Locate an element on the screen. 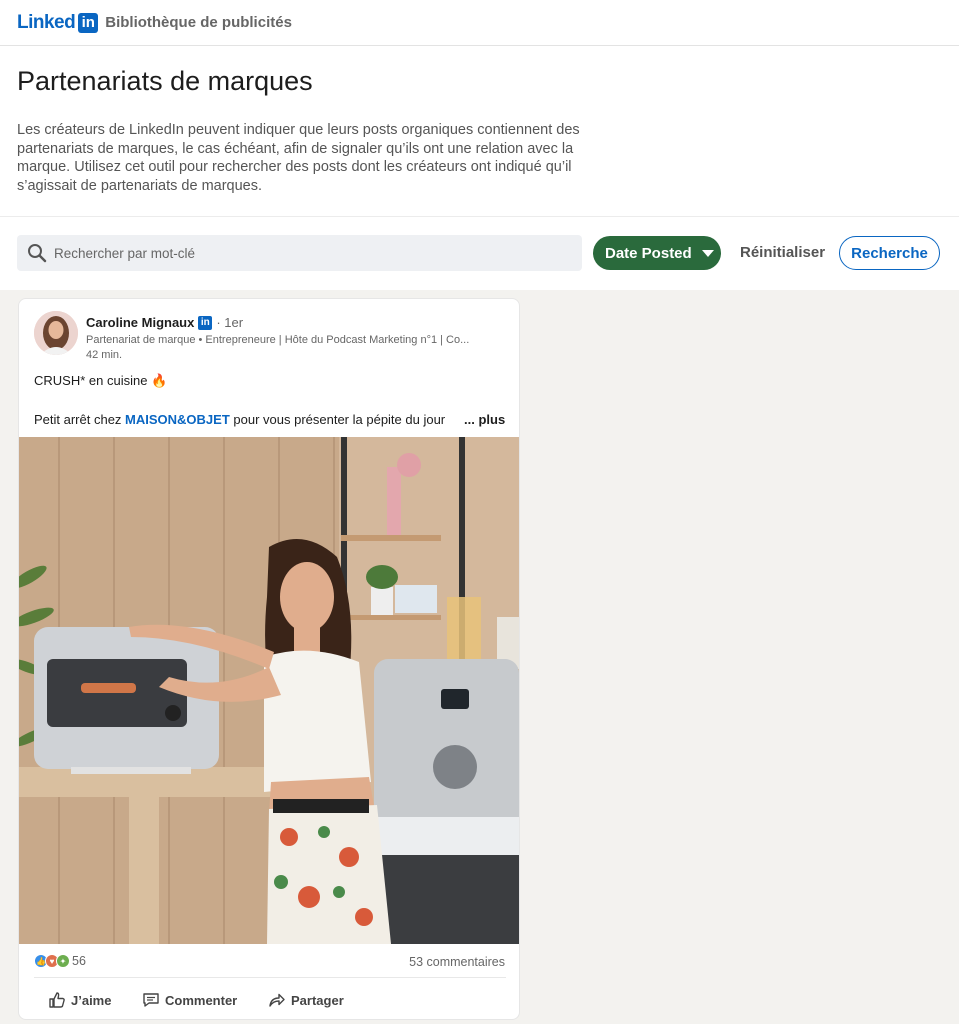  comment-icon is located at coordinates (151, 1000).